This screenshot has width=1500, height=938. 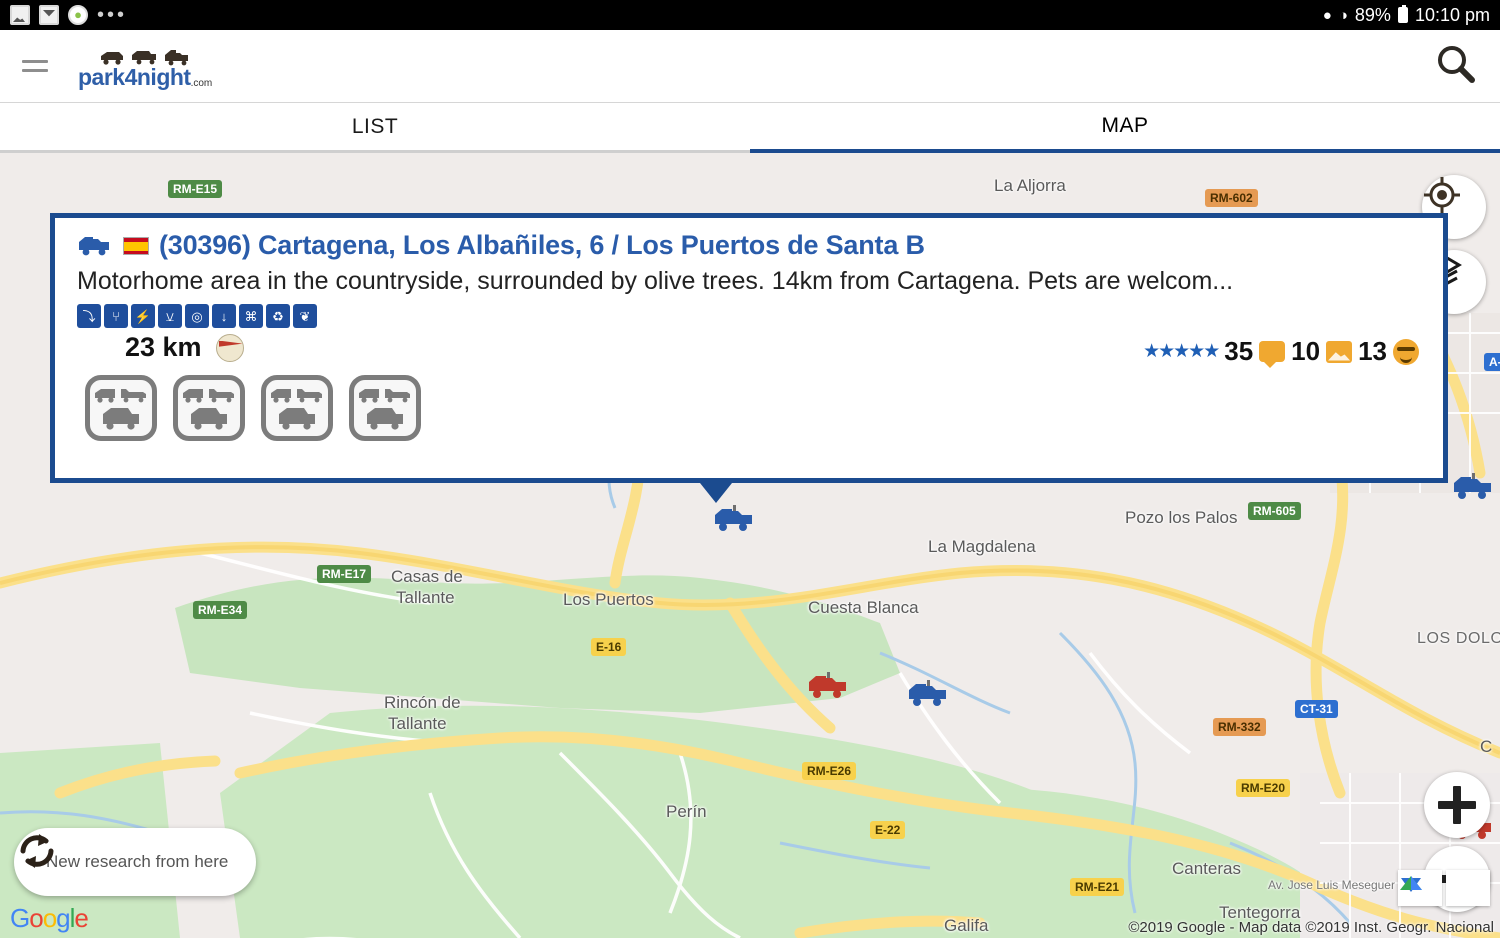 I want to click on tab-bar: LIST MAP, so click(x=750, y=128).